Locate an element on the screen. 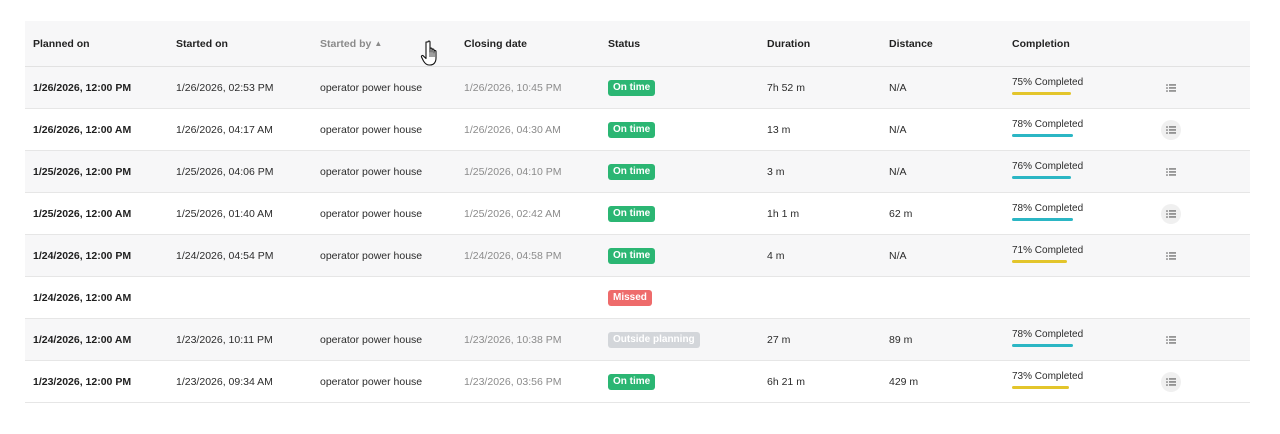  planned-on-text: 1/24/2026, 12:00 AM is located at coordinates (82, 339).